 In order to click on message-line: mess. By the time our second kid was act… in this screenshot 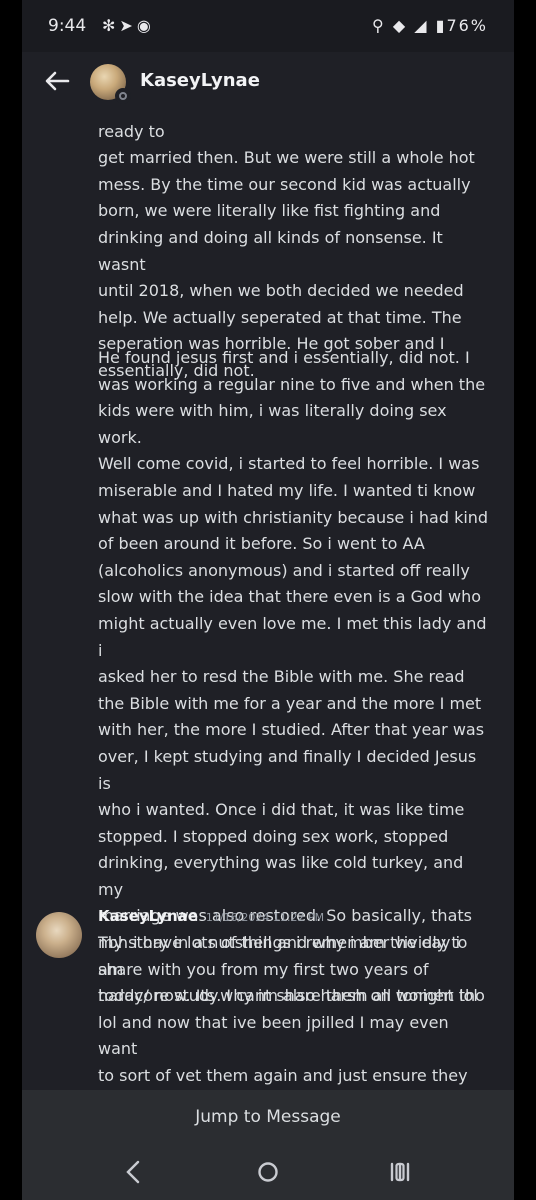, I will do `click(284, 184)`.